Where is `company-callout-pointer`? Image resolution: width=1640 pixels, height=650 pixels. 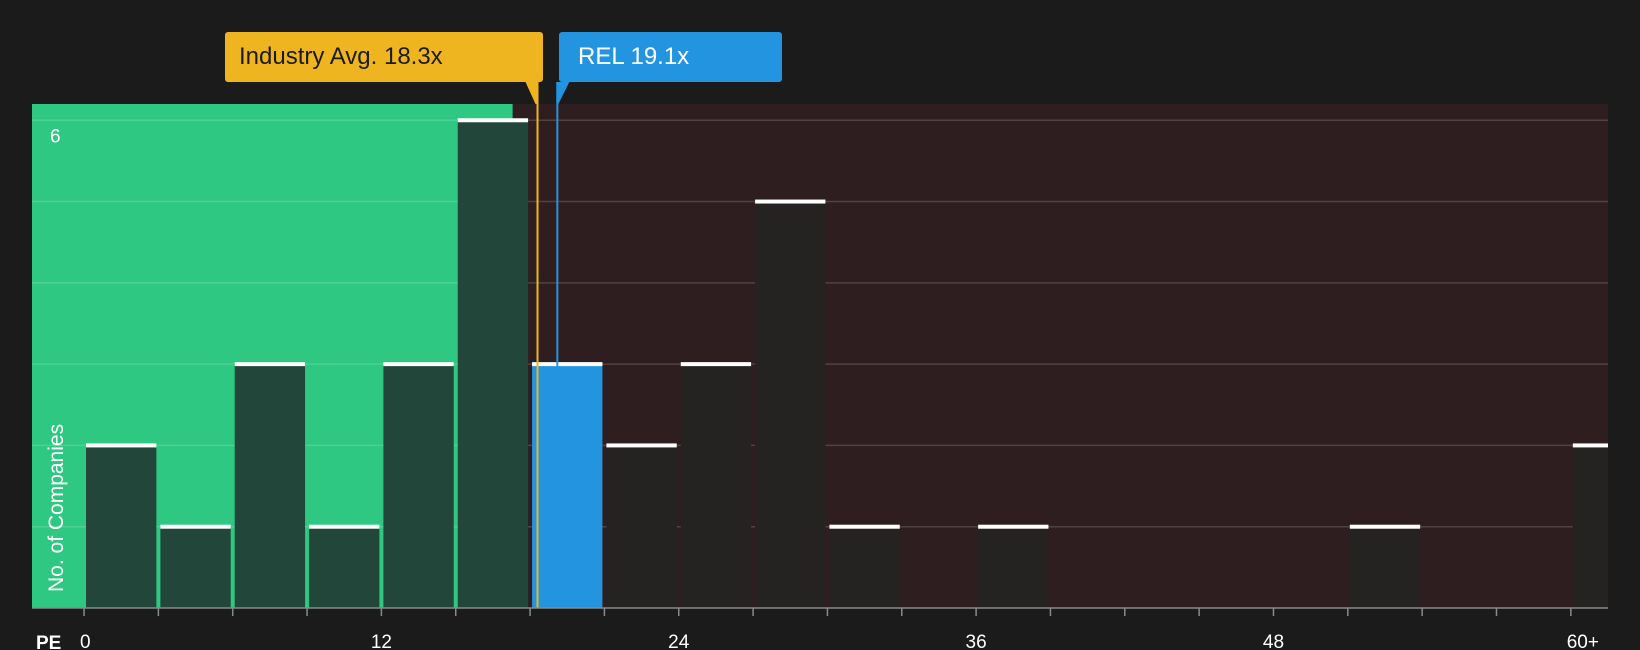 company-callout-pointer is located at coordinates (563, 93).